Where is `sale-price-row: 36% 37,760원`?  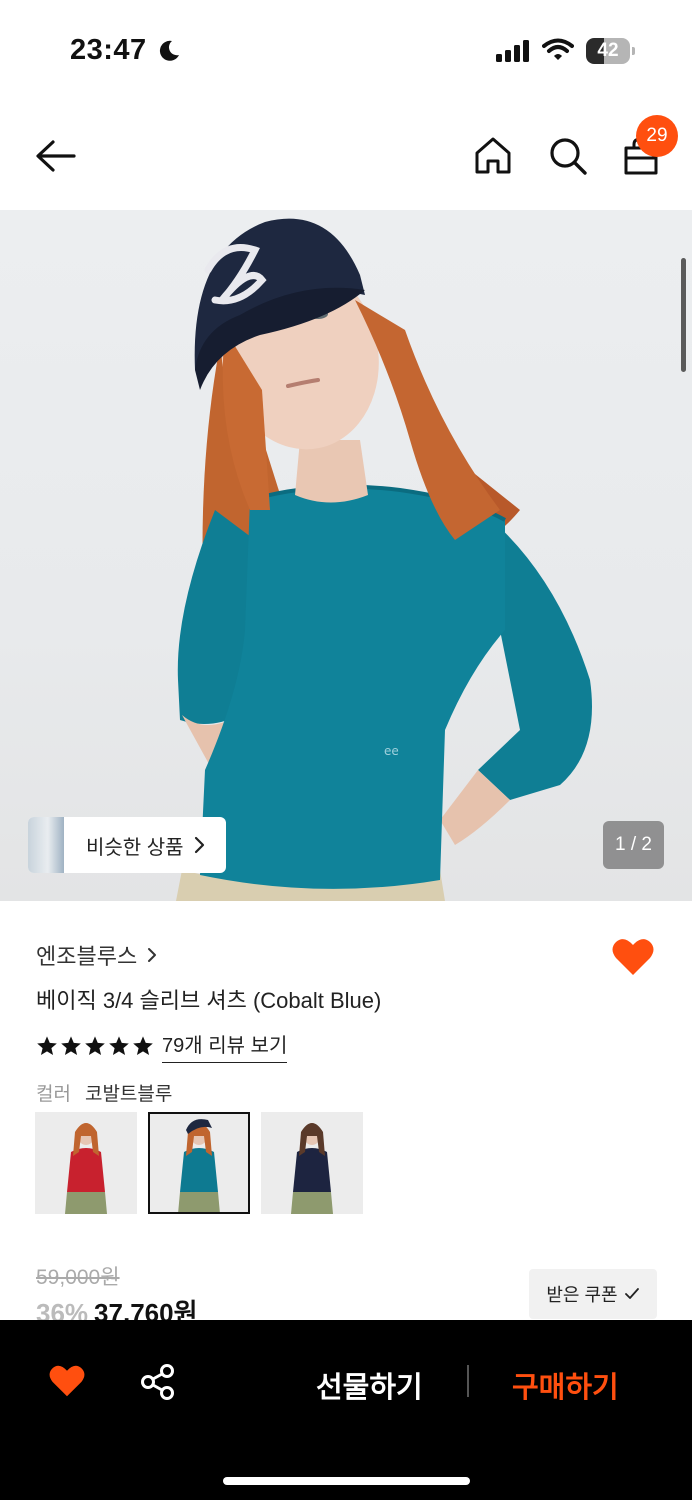 sale-price-row: 36% 37,760원 is located at coordinates (117, 1307).